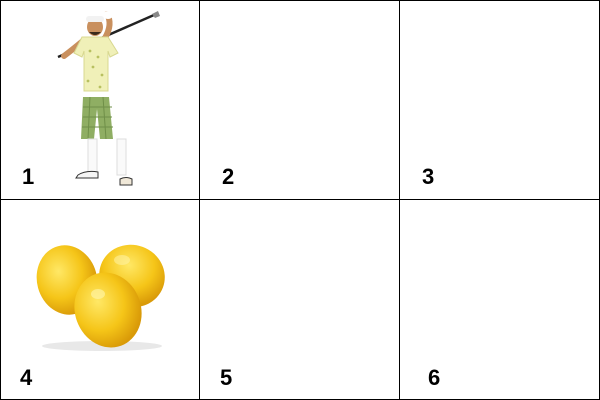  I want to click on lemons-picture, so click(100, 297).